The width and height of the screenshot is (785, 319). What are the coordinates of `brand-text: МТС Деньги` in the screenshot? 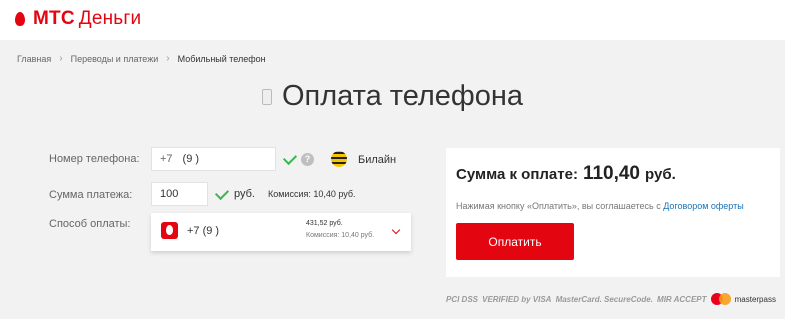 It's located at (87, 19).